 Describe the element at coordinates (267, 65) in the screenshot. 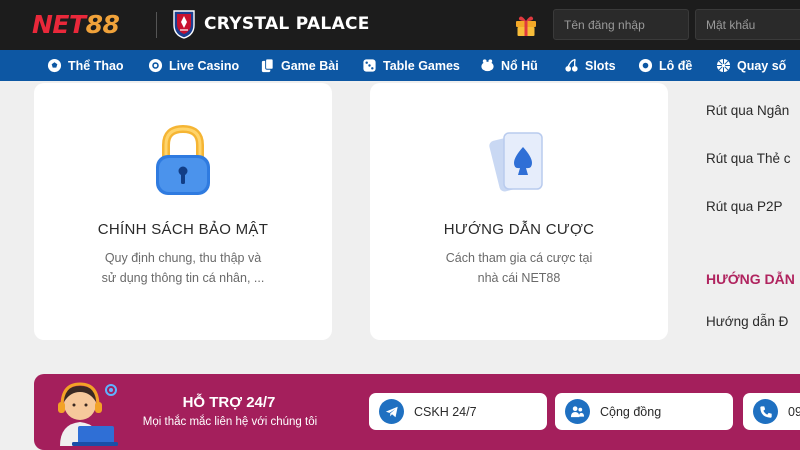

I see `cards-icon` at that location.